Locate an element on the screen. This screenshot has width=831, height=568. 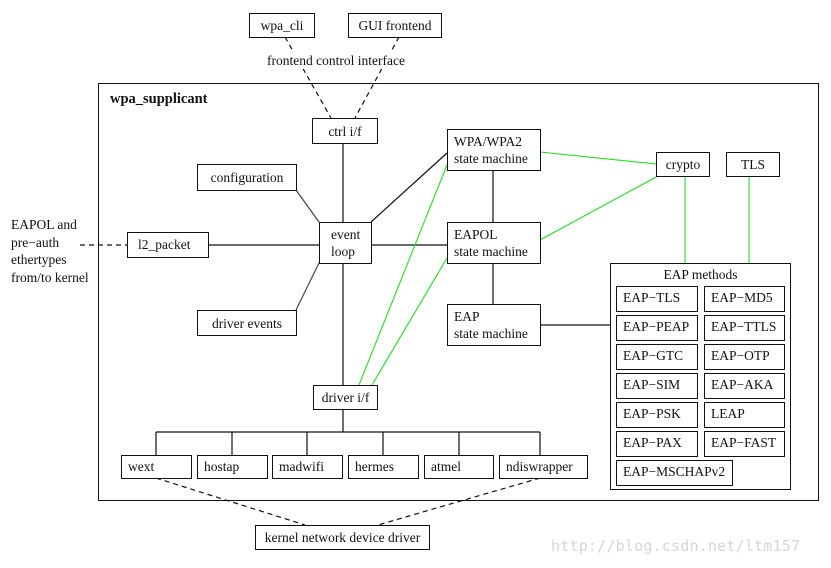
driver-label: hermes is located at coordinates (374, 466).